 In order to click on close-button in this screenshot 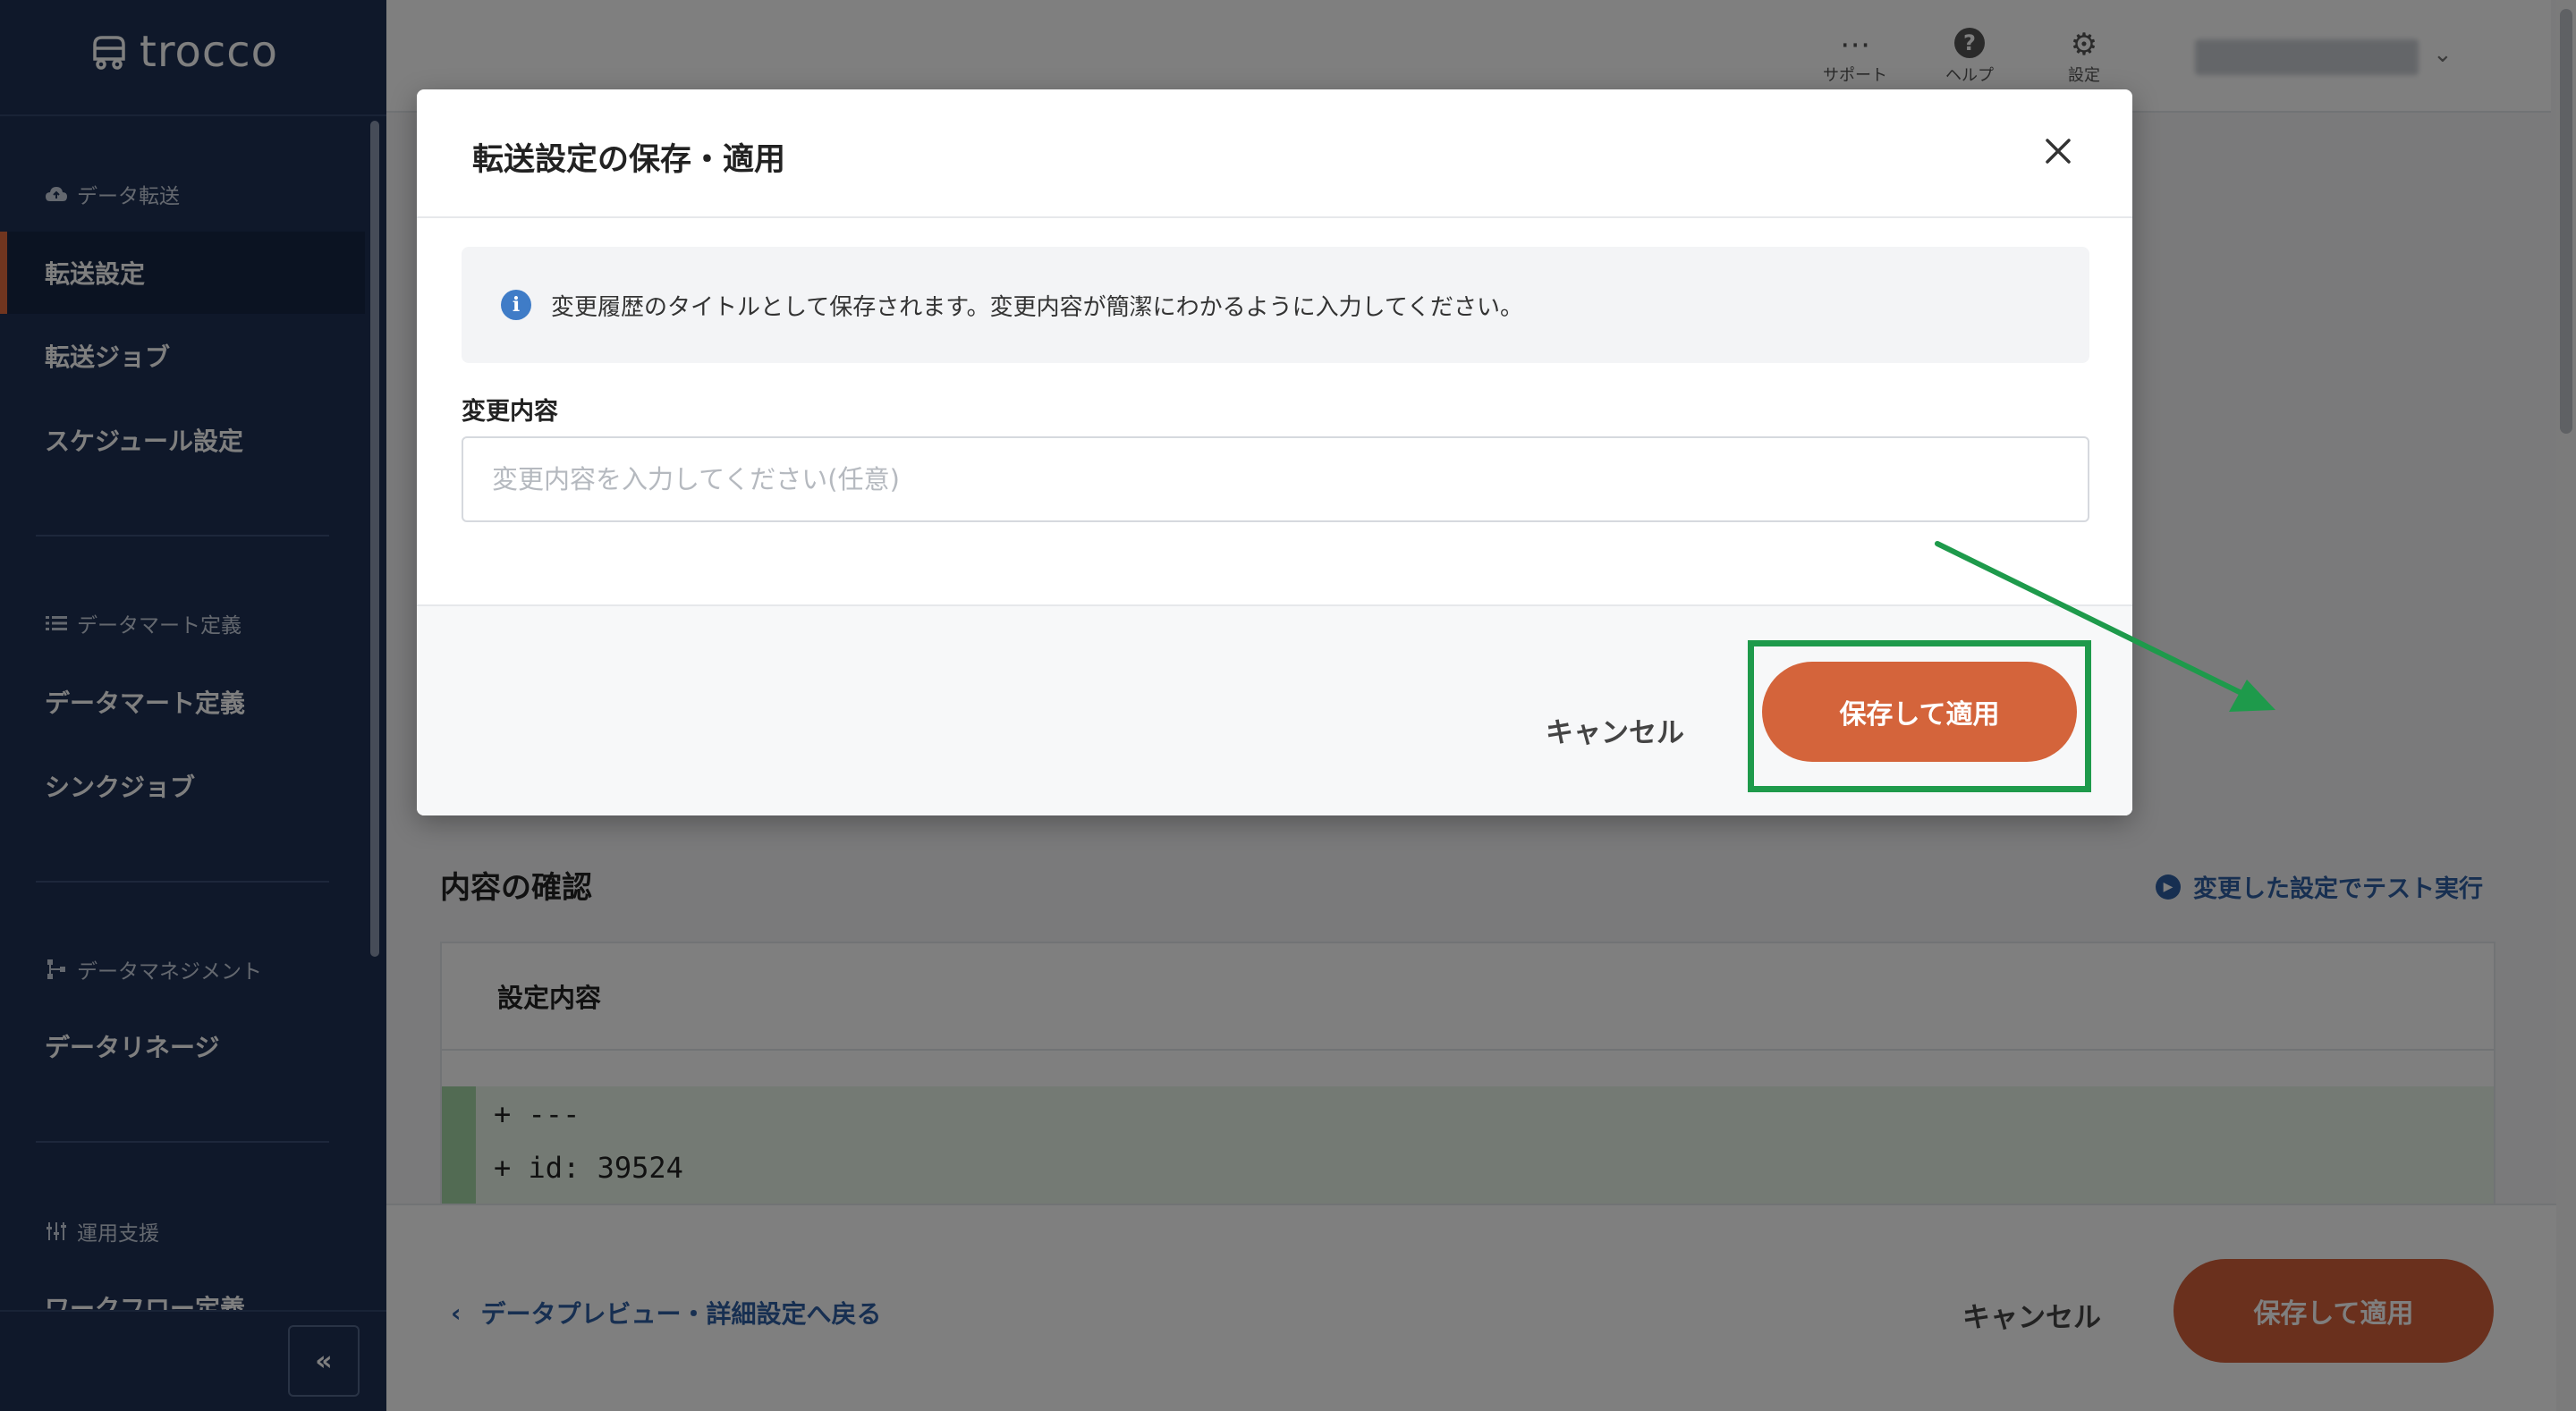, I will do `click(2058, 151)`.